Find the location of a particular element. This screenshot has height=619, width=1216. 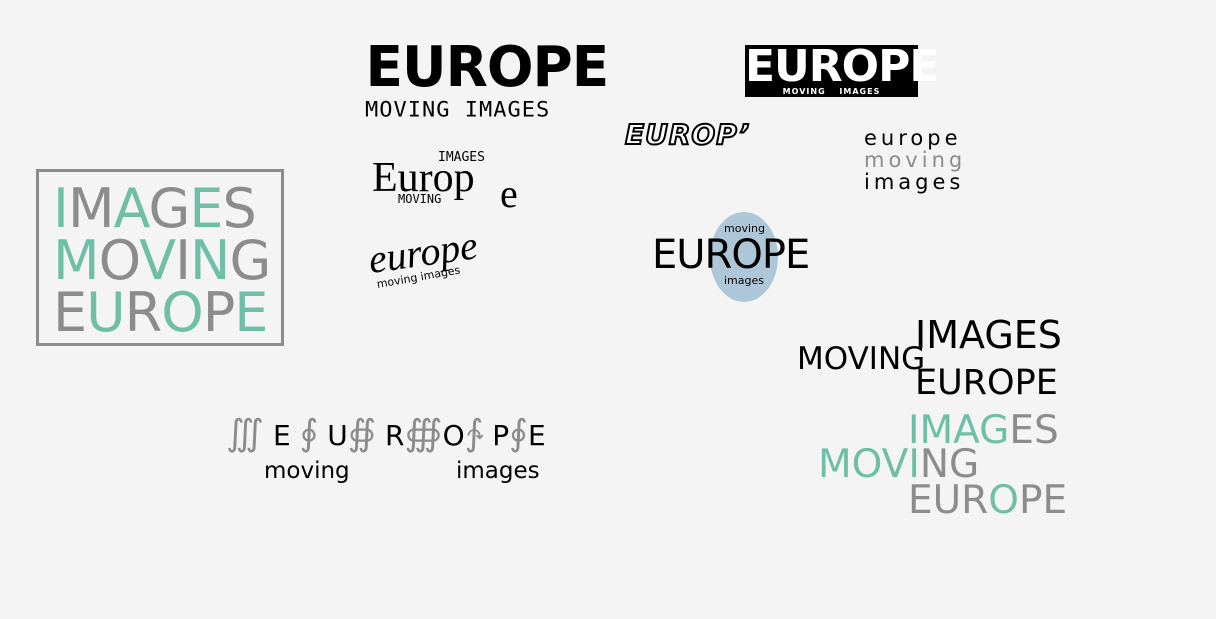

logo-europe-oval: EUROPE moving images is located at coordinates (735, 257).